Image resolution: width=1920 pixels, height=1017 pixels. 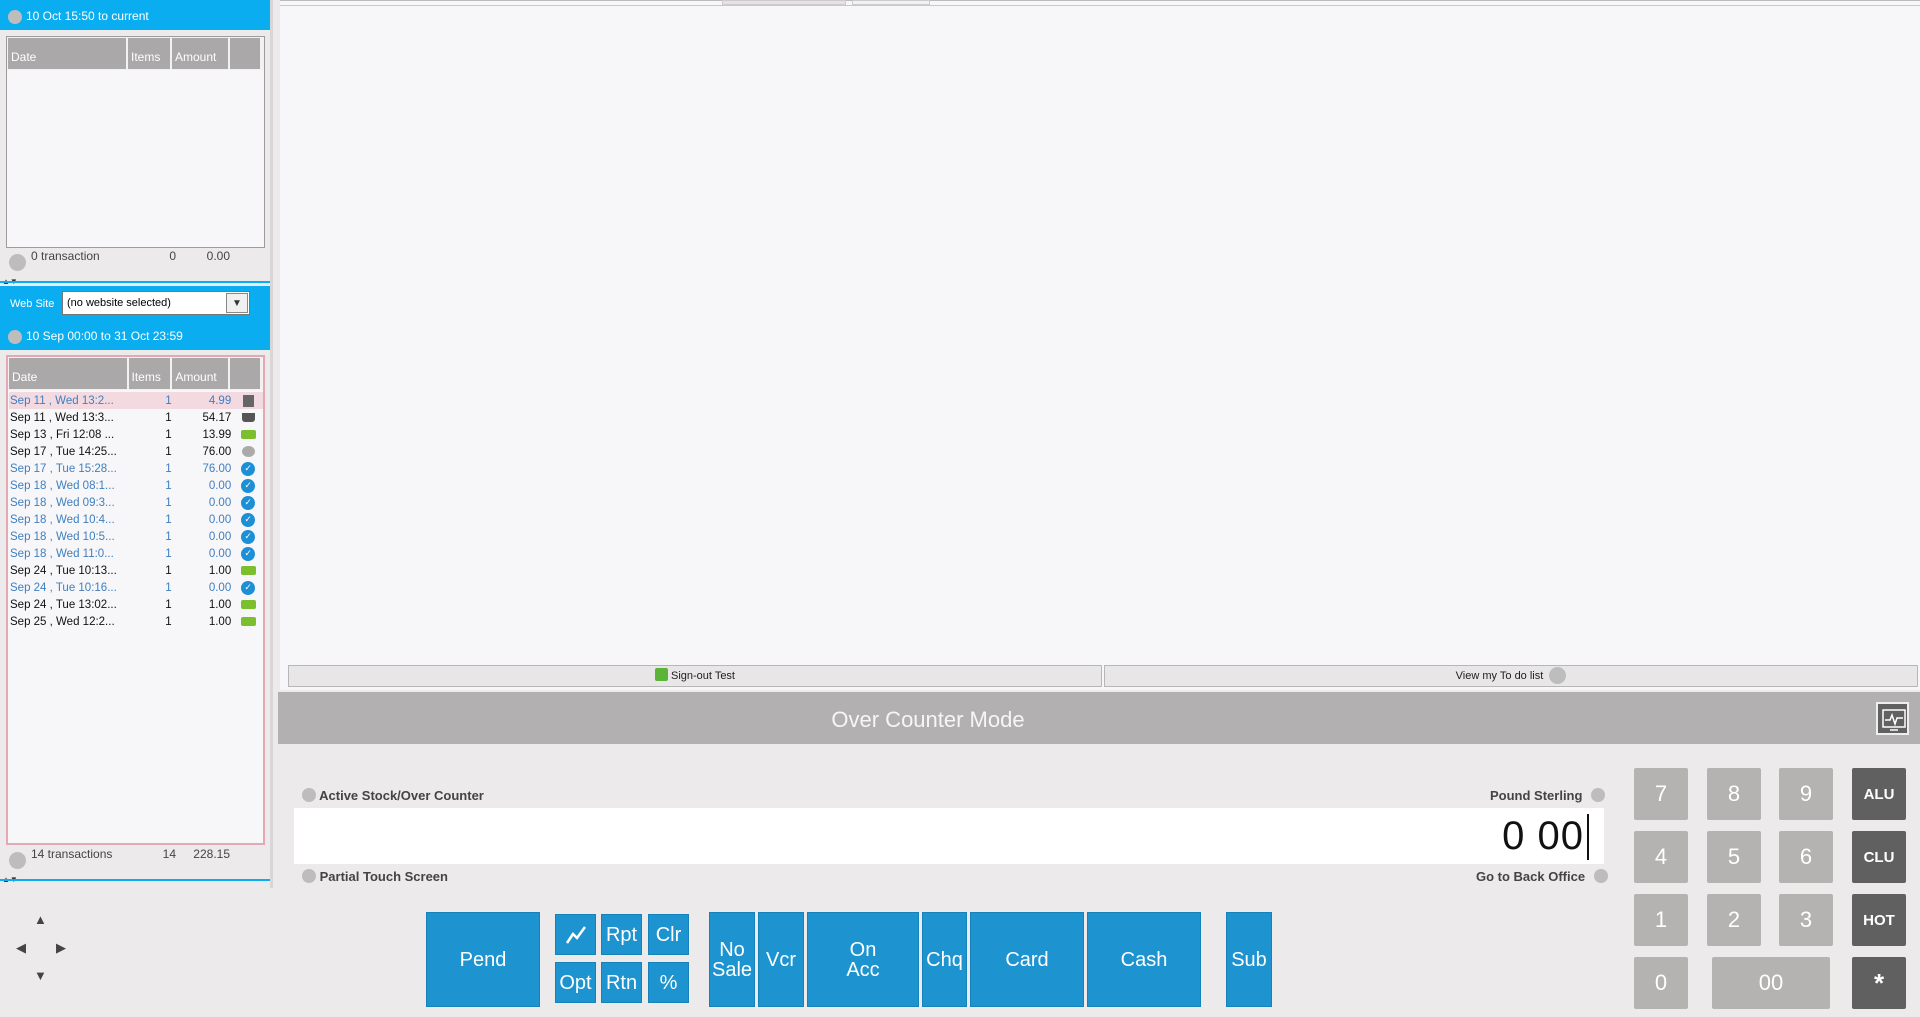 What do you see at coordinates (575, 934) in the screenshot?
I see `trend-icon` at bounding box center [575, 934].